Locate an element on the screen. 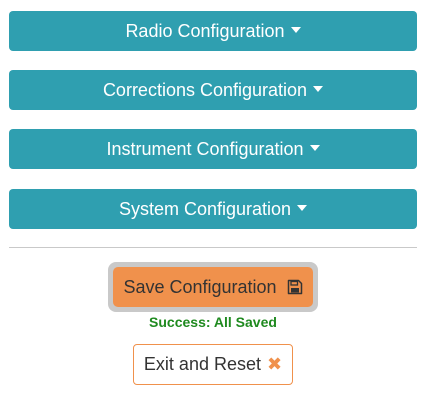  radio-configuration-label: Radio Configuration is located at coordinates (205, 30).